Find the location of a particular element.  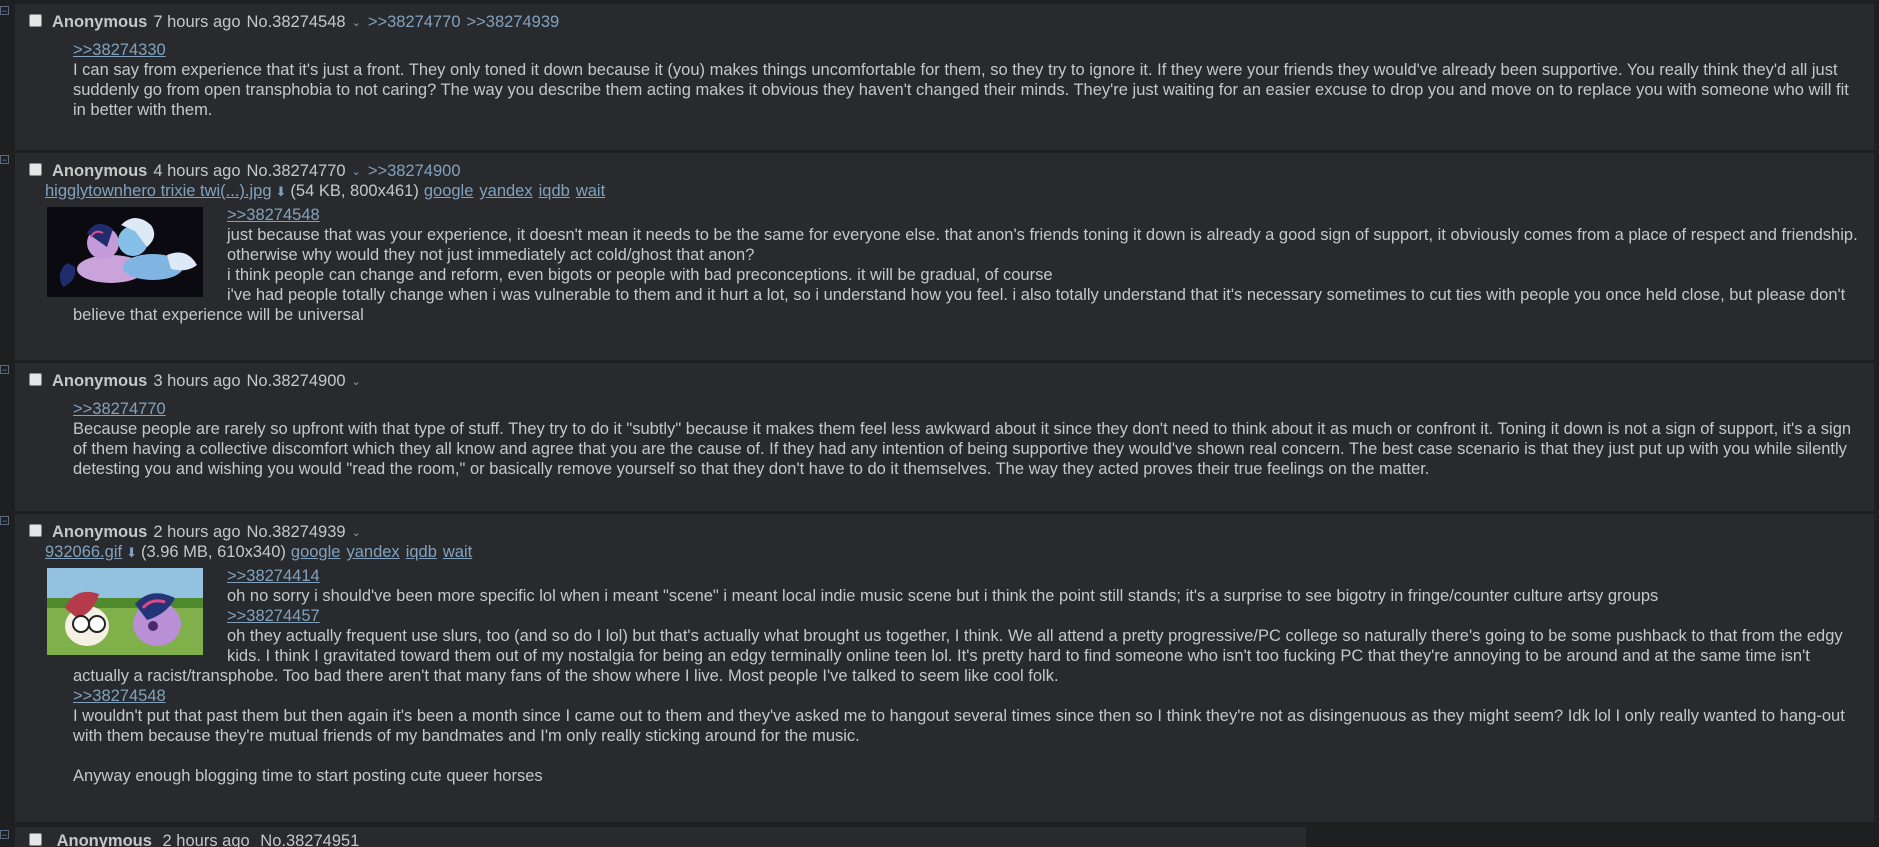

post-number: No.38274770 is located at coordinates (296, 171).